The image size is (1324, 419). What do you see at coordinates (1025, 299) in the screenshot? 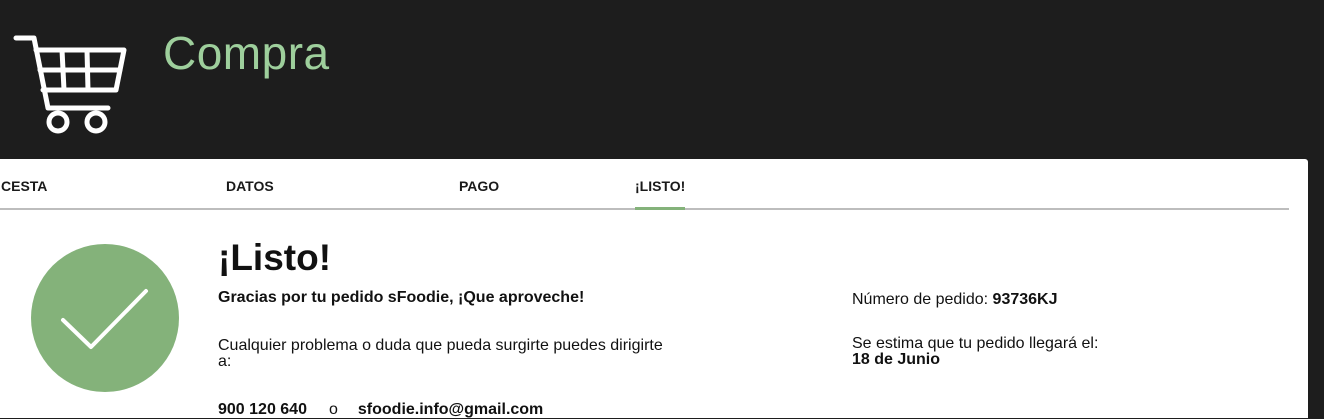
I see `order-number-value: 93736KJ` at bounding box center [1025, 299].